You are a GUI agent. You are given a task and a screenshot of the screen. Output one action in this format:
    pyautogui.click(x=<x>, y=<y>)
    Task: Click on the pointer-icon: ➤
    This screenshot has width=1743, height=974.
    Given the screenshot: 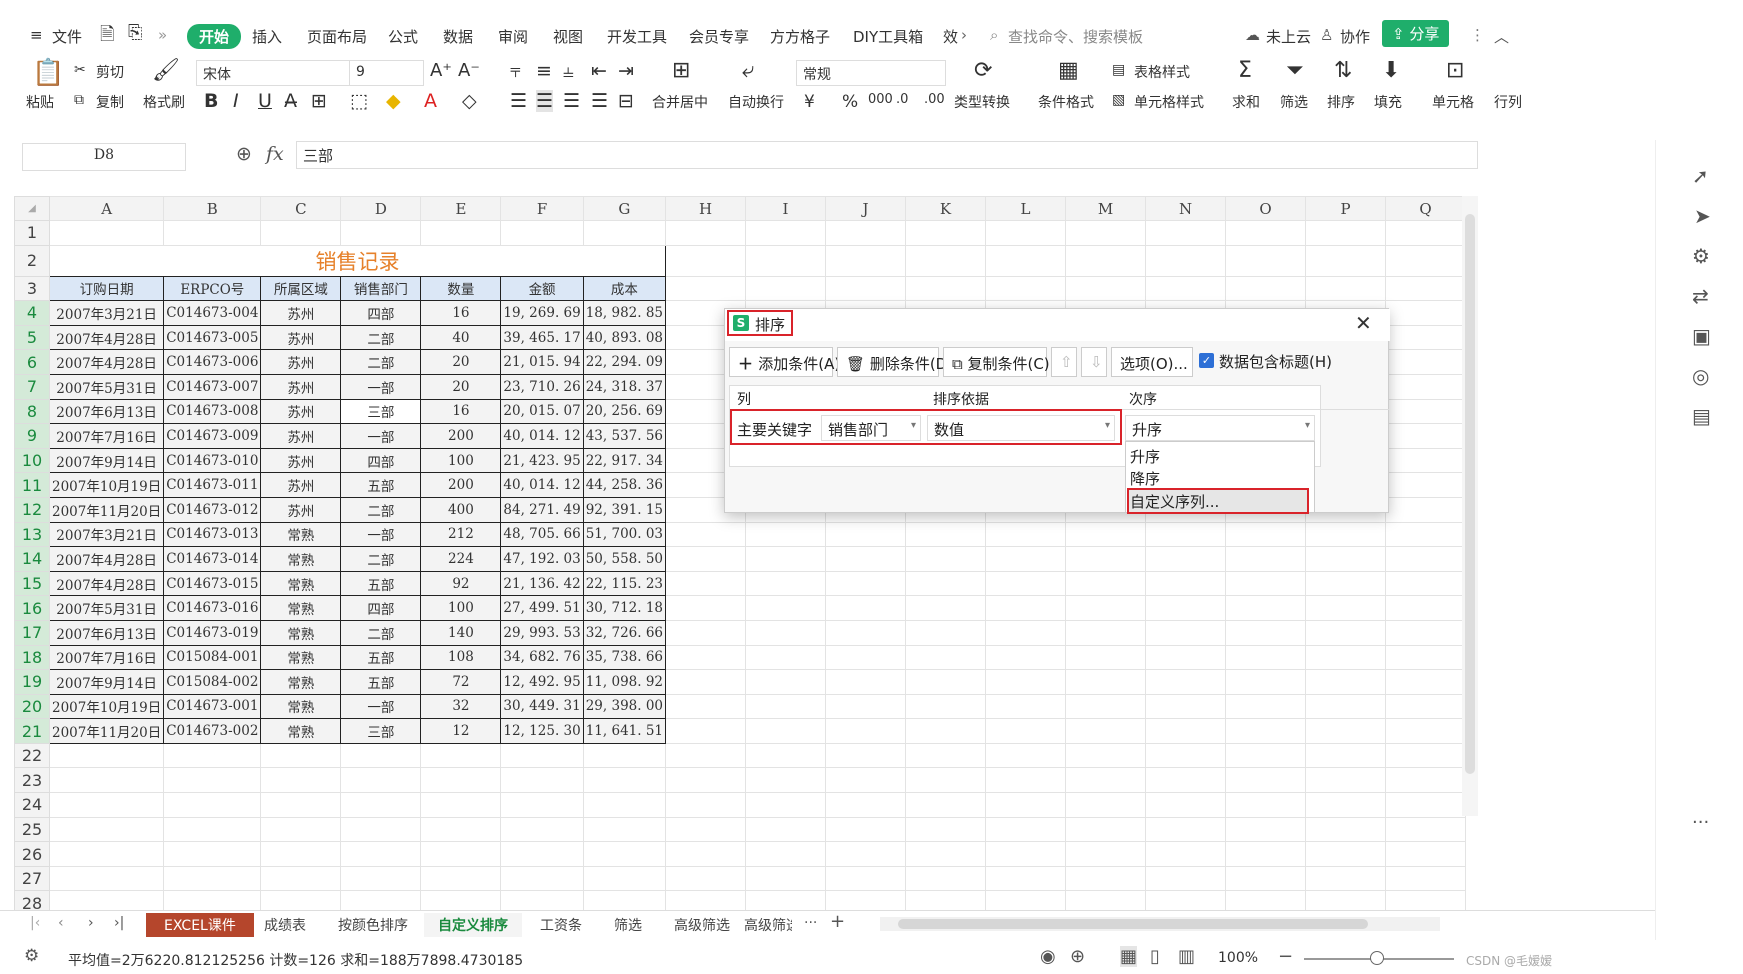 What is the action you would take?
    pyautogui.click(x=1702, y=216)
    